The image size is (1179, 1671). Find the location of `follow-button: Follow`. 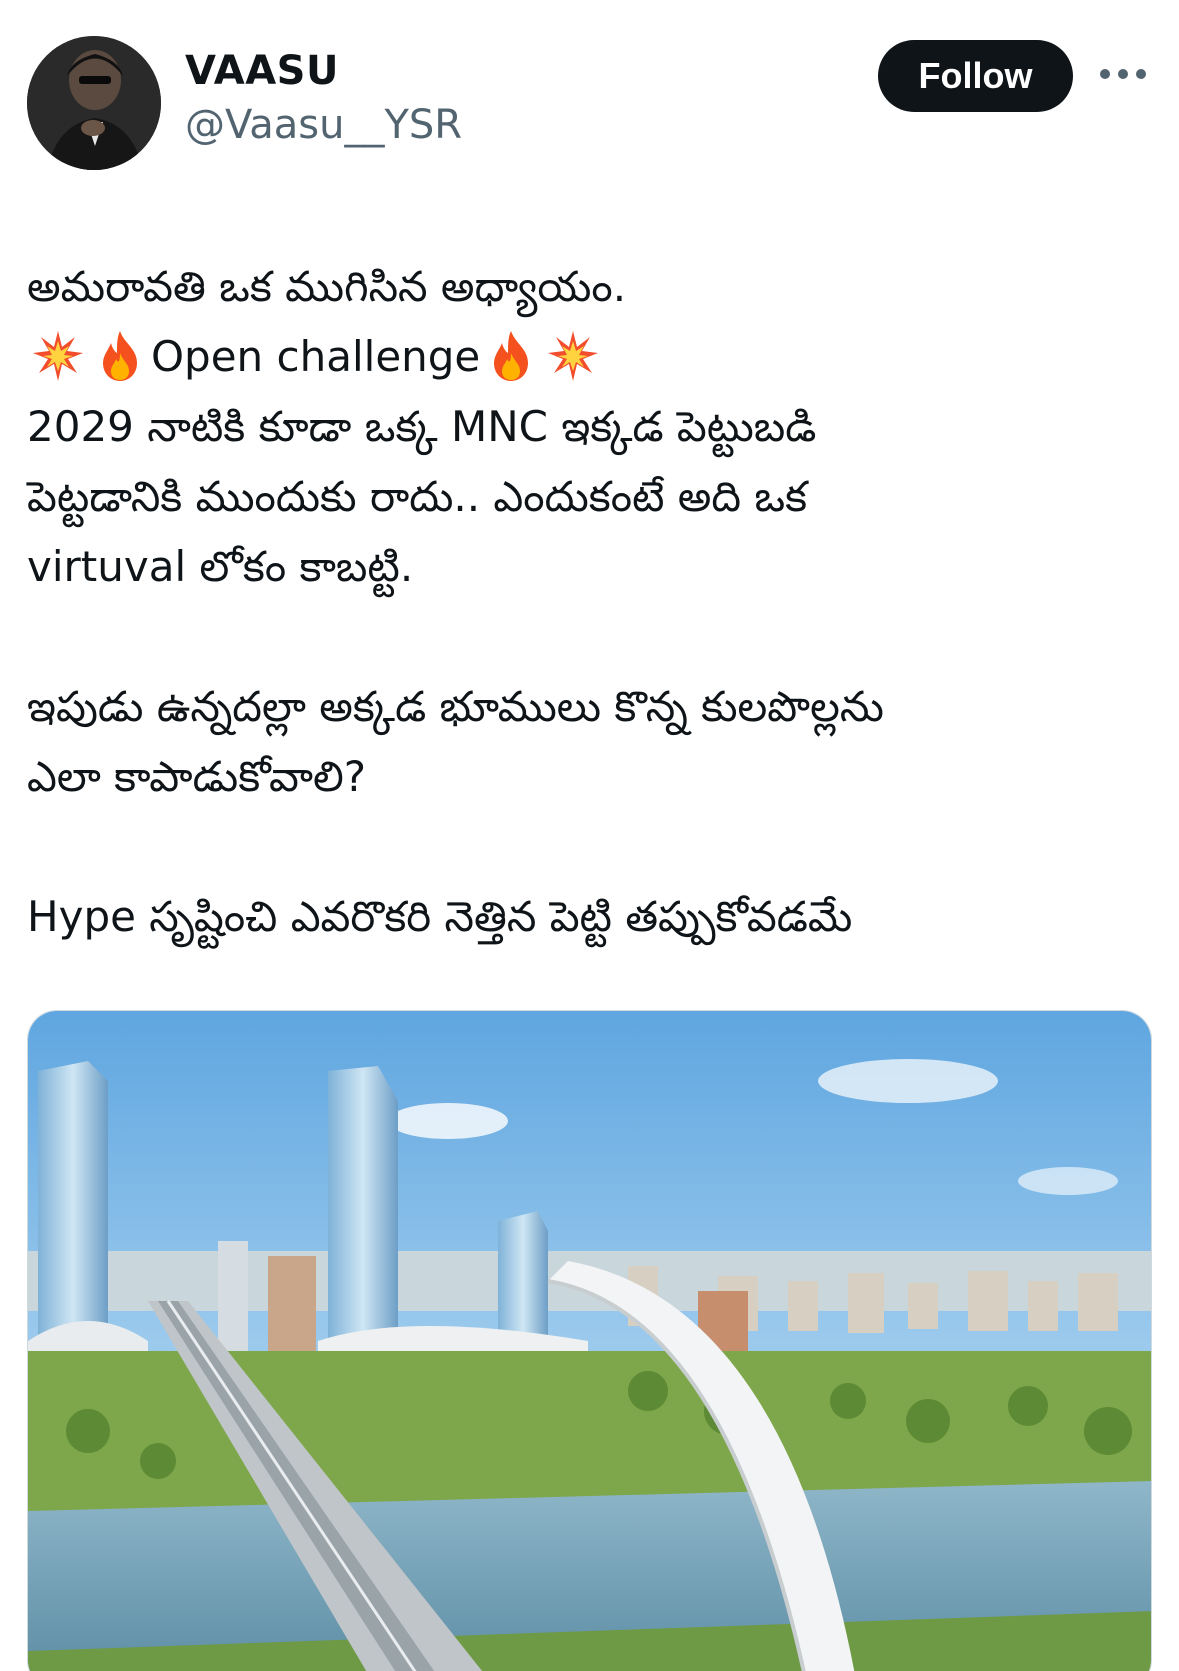

follow-button: Follow is located at coordinates (975, 76).